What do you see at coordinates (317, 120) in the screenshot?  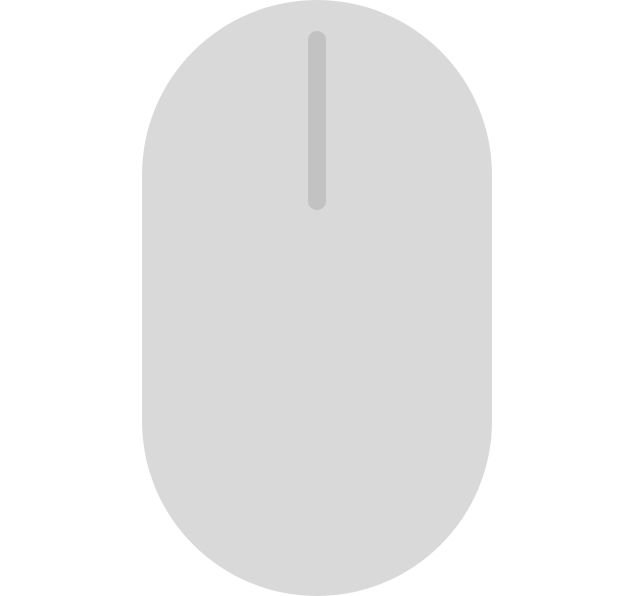 I see `scroll-wheel` at bounding box center [317, 120].